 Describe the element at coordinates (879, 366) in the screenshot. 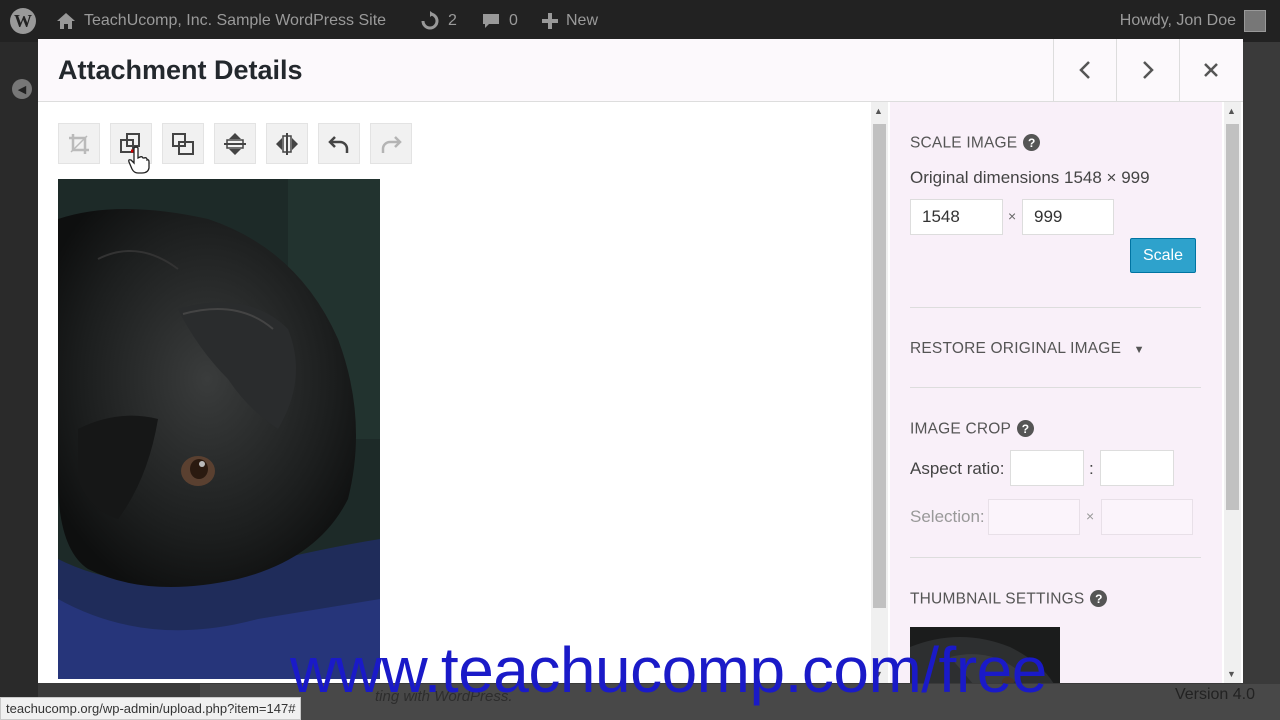

I see `editor-scroll-thumb` at that location.